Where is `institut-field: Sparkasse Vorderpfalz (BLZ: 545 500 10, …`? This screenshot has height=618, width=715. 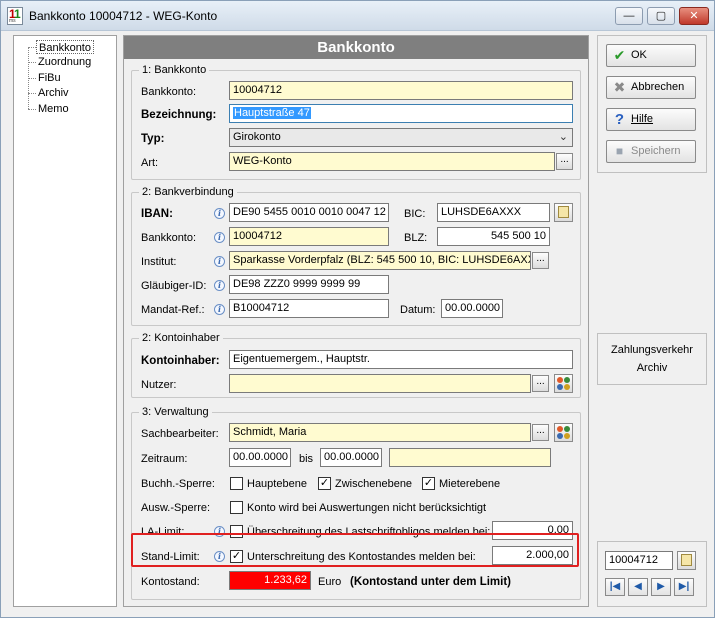
institut-field: Sparkasse Vorderpfalz (BLZ: 545 500 10, … is located at coordinates (380, 260).